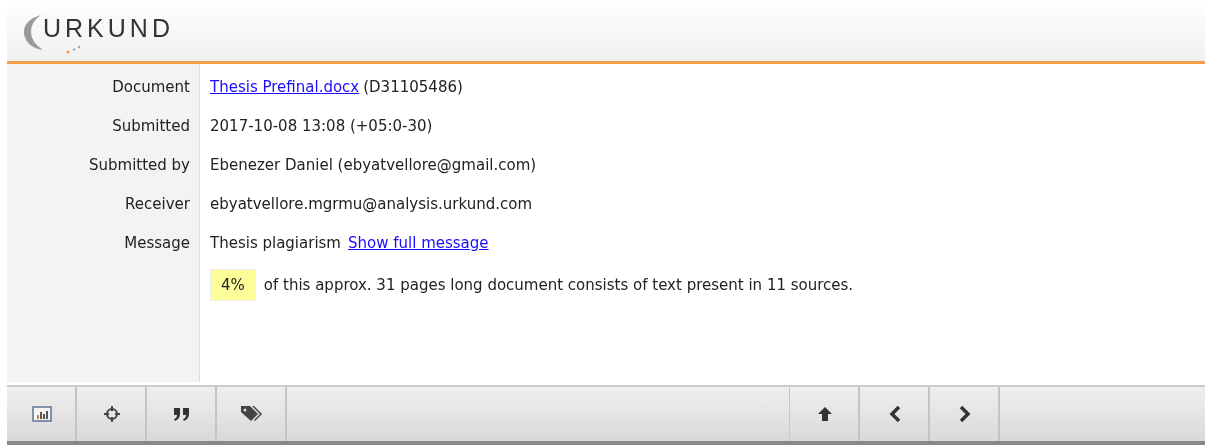 The height and width of the screenshot is (445, 1205). I want to click on field-label: Submitted, so click(151, 126).